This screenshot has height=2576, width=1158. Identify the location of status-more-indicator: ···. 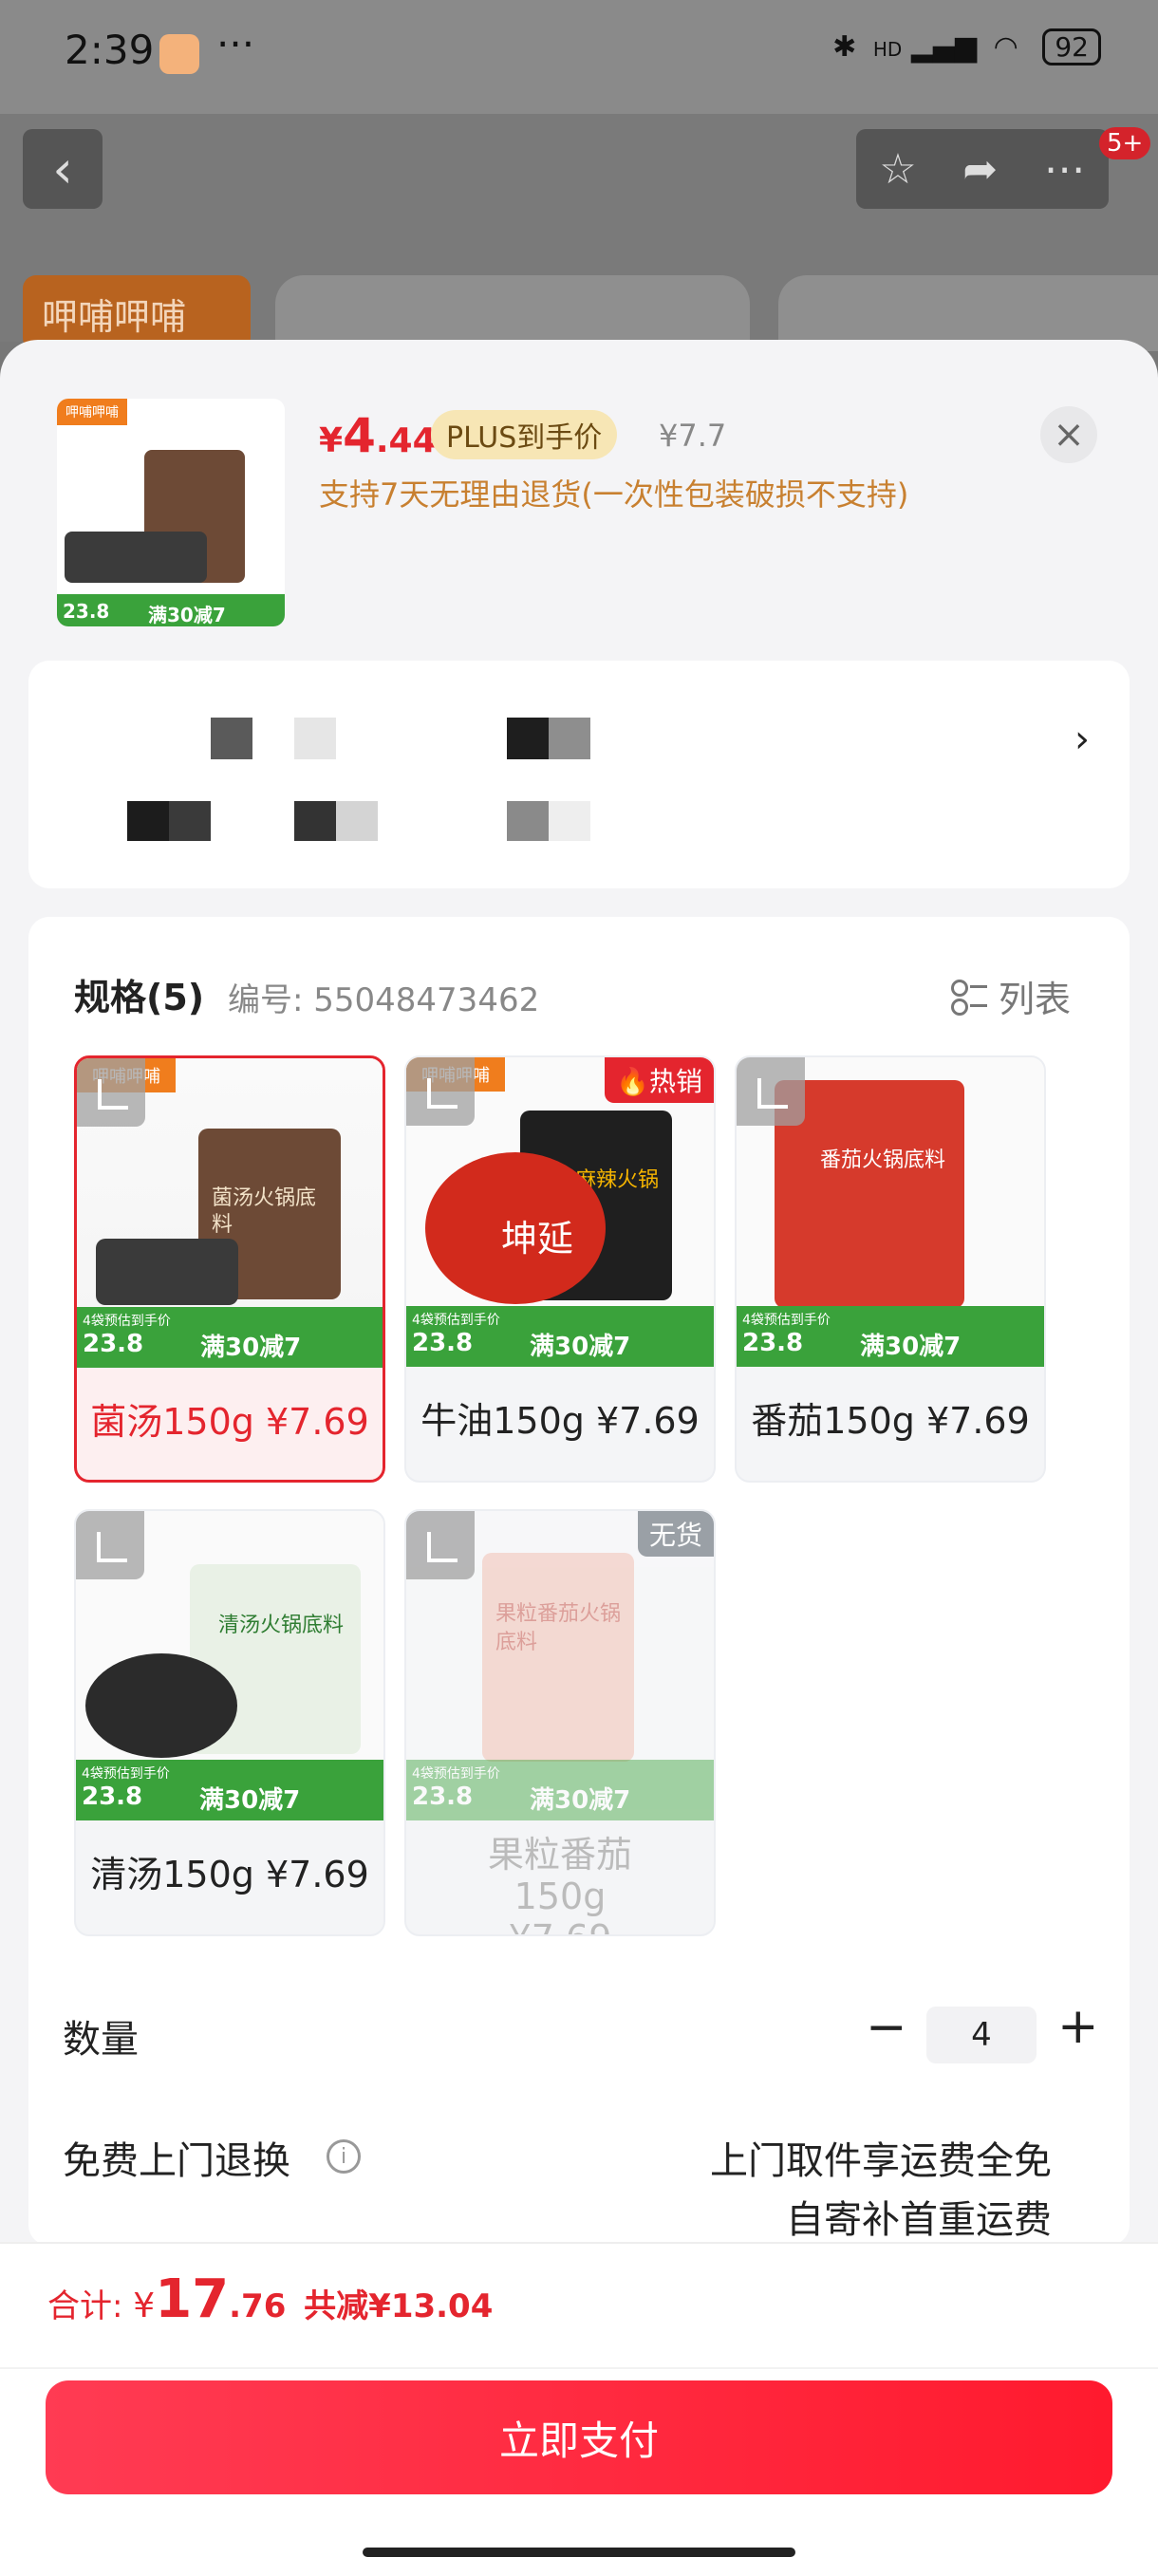
(235, 44).